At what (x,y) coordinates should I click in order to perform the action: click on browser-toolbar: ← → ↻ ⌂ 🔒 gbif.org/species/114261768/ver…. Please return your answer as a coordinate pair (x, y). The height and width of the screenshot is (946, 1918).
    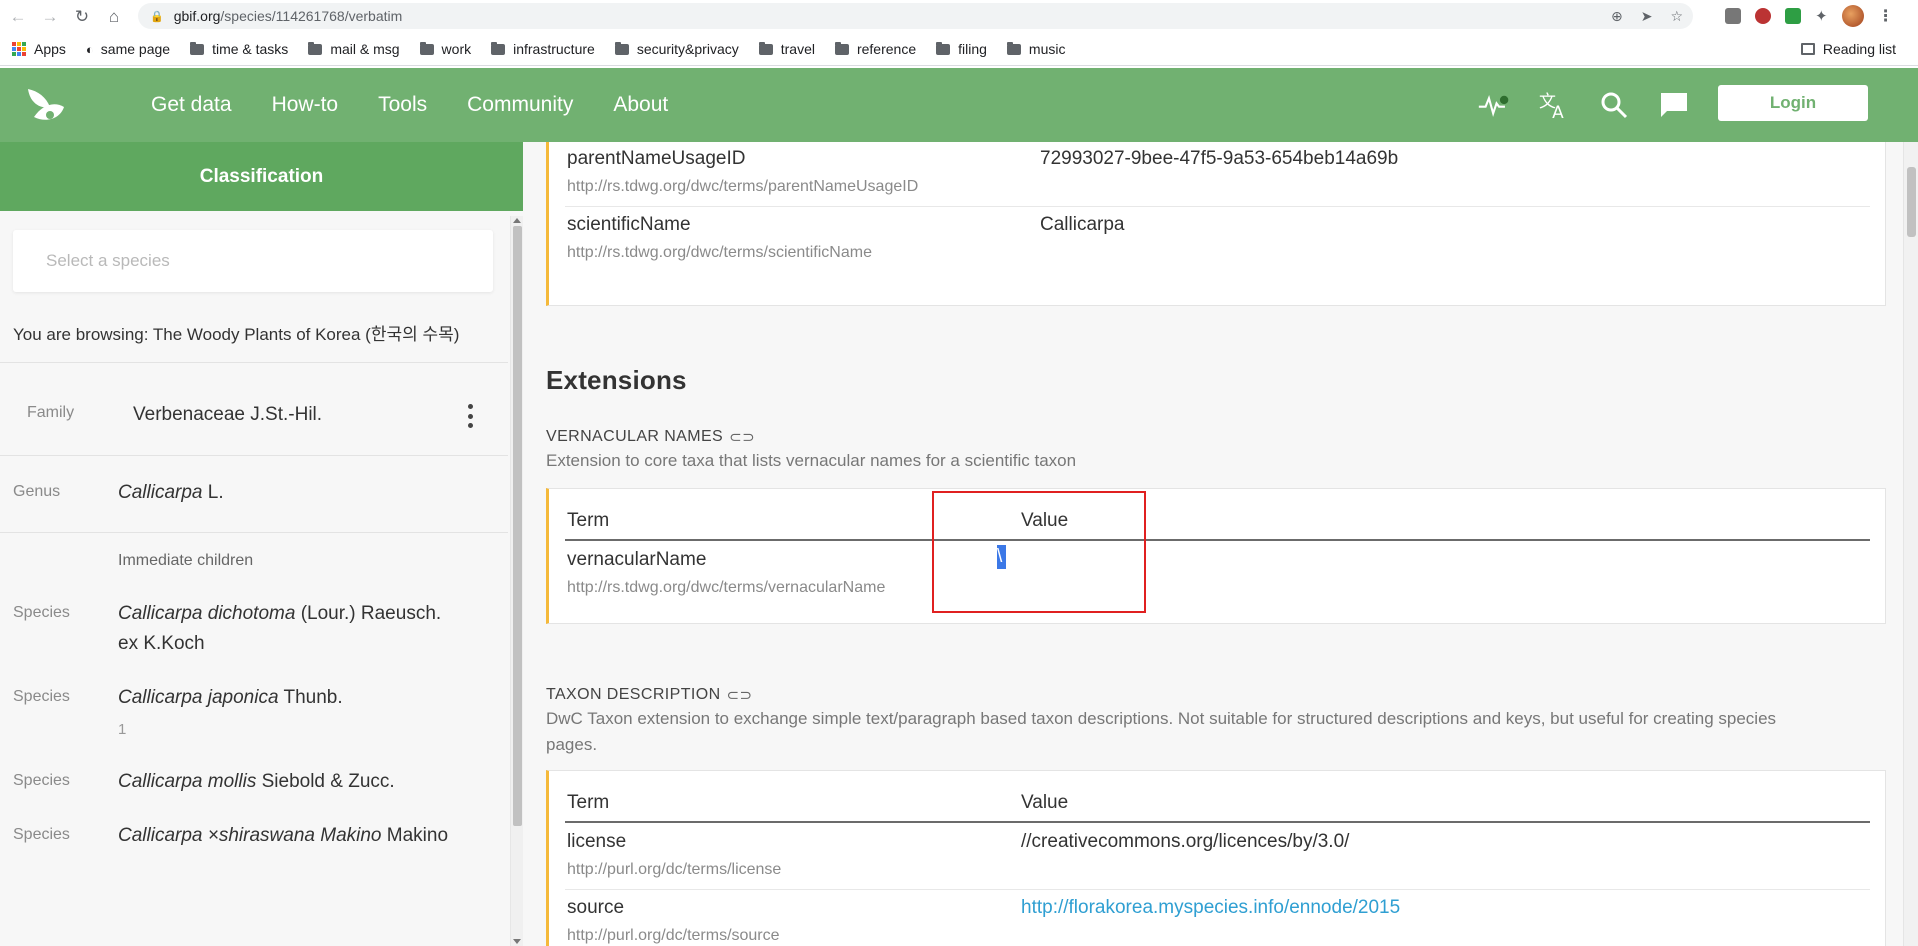
    Looking at the image, I should click on (959, 16).